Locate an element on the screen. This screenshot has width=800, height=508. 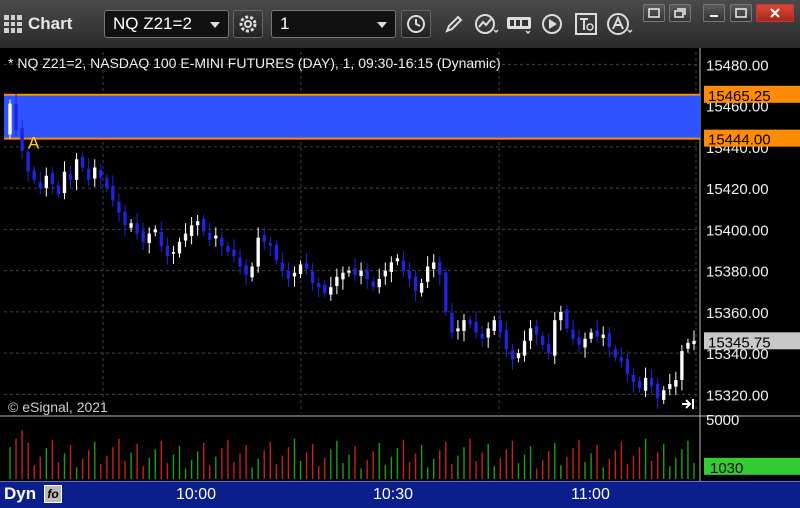
minimize-icon is located at coordinates (714, 16).